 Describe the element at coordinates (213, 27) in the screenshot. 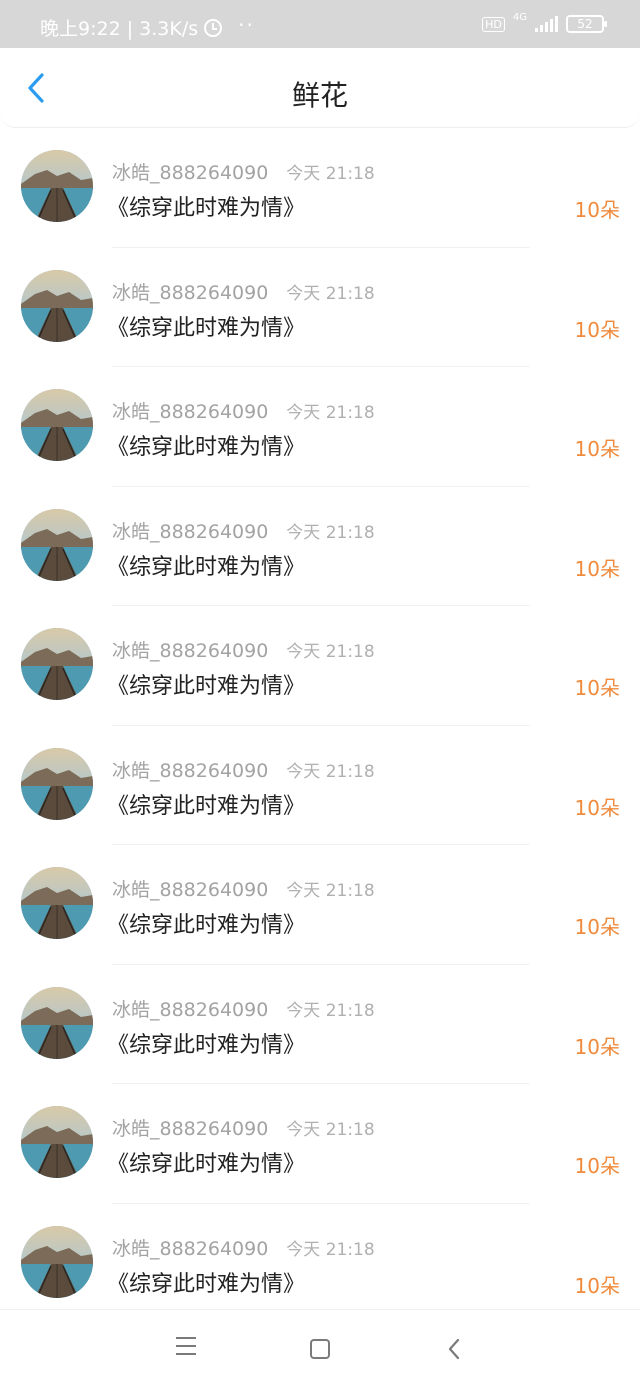

I see `alarm-icon` at that location.